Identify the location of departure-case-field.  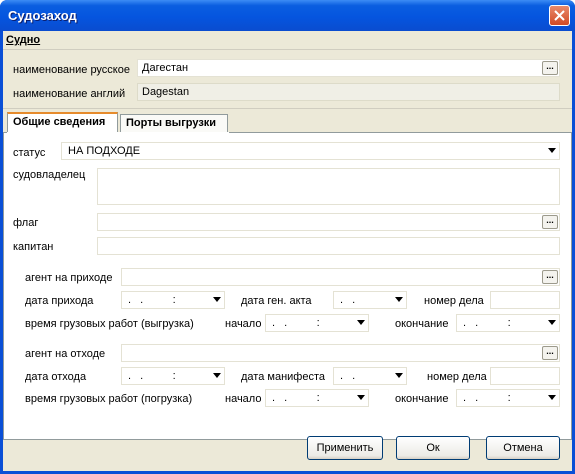
(525, 376).